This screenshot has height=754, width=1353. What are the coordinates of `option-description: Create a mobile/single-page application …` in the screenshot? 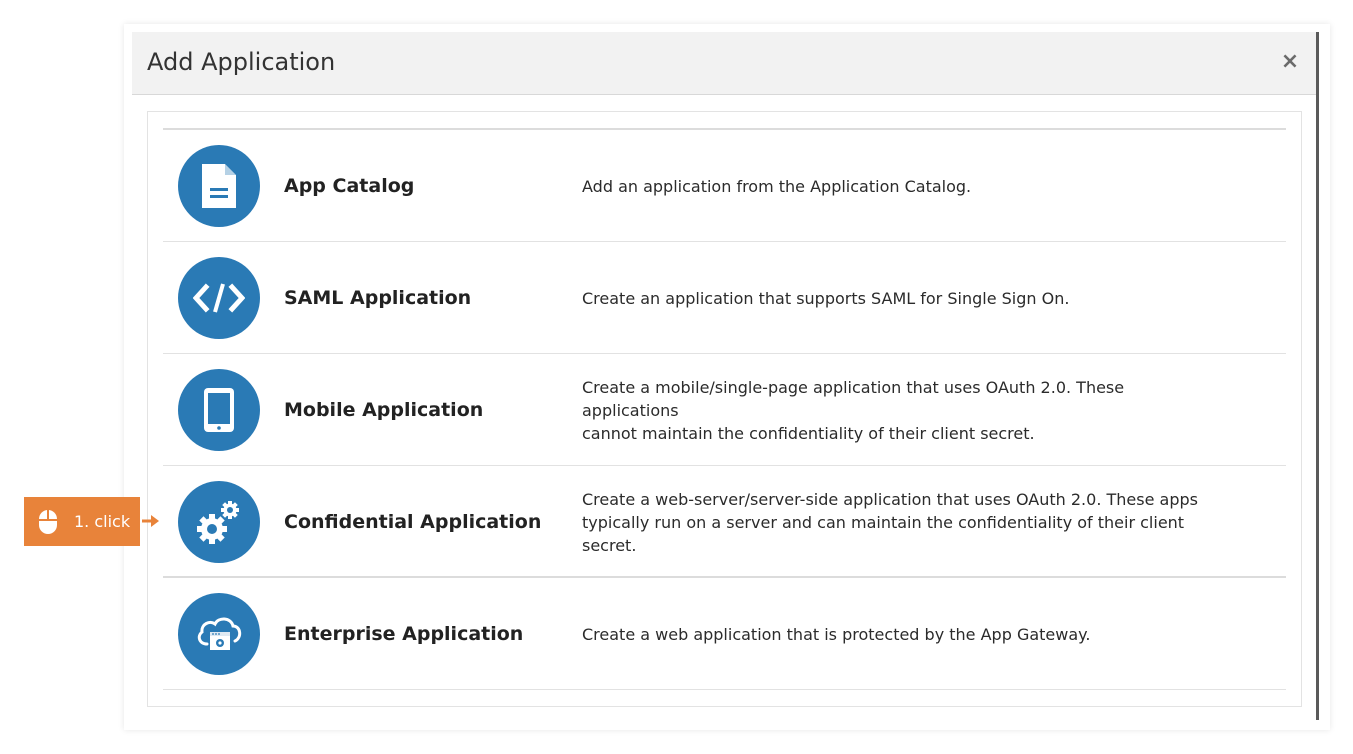 It's located at (902, 410).